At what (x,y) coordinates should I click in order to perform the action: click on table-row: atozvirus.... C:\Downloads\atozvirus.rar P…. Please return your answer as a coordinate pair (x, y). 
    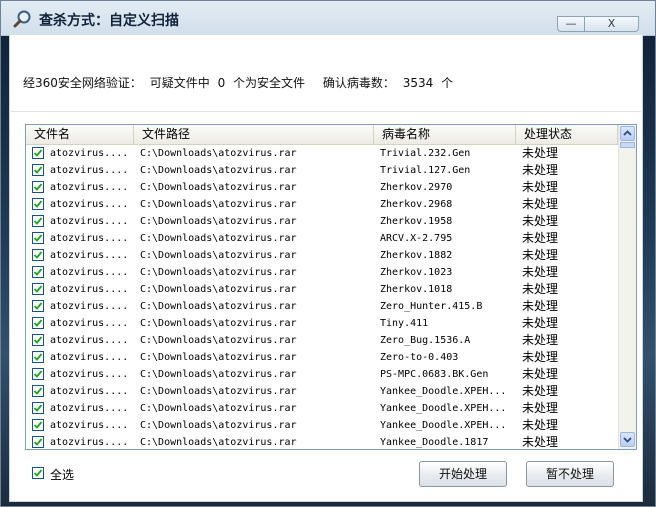
    Looking at the image, I should click on (322, 374).